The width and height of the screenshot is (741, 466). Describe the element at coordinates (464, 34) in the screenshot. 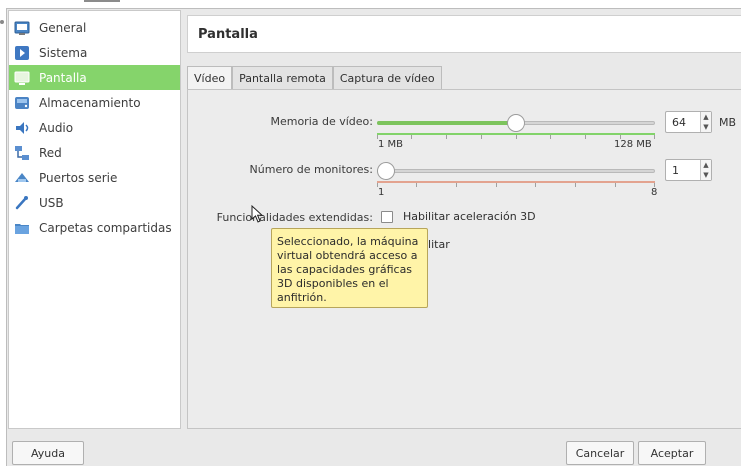

I see `page-title: Pantalla` at that location.